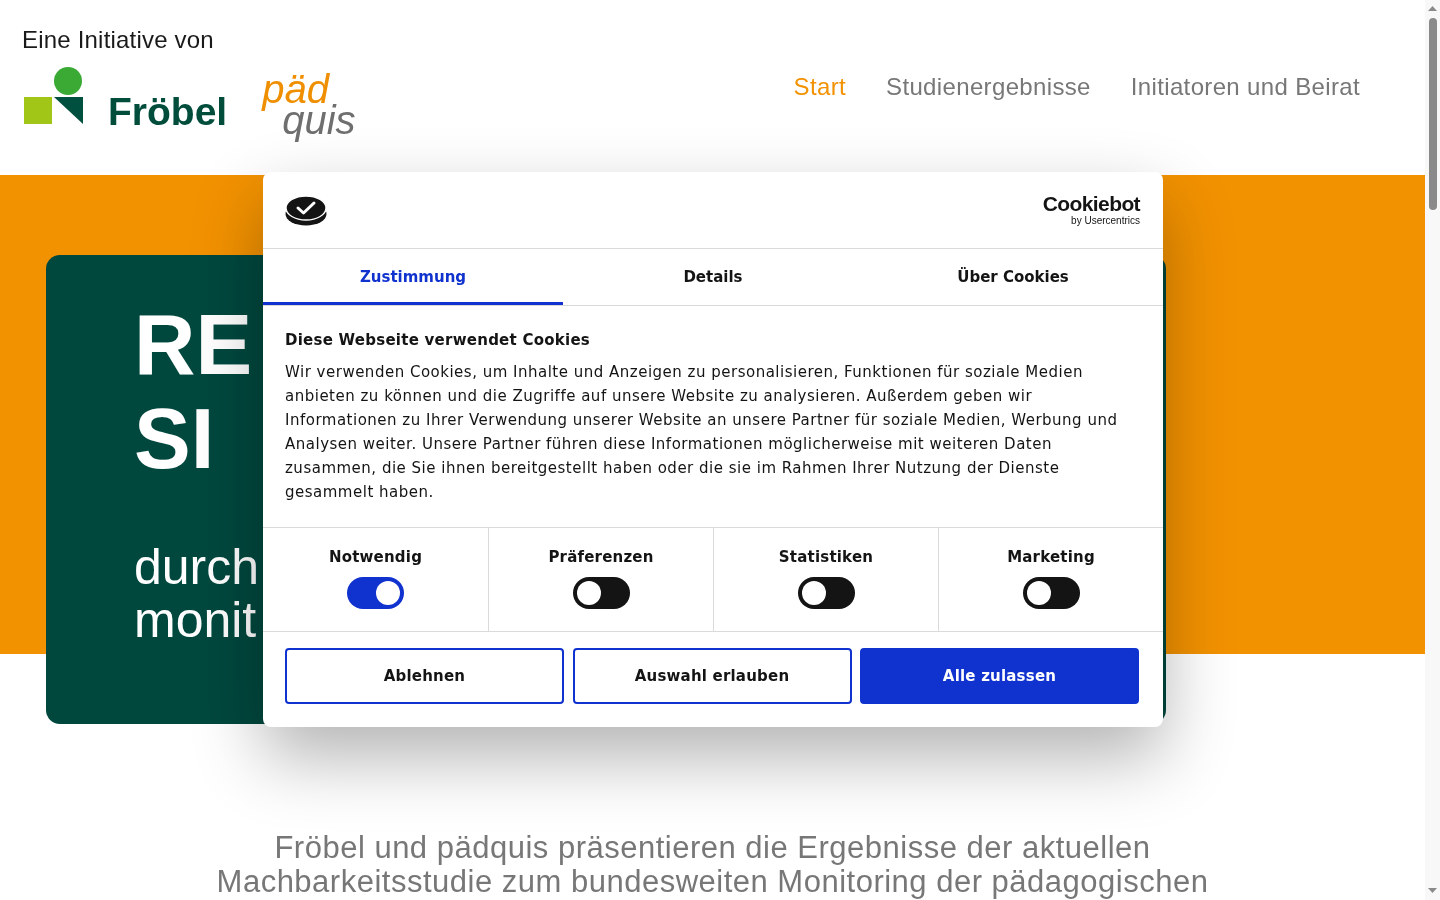  Describe the element at coordinates (601, 557) in the screenshot. I see `category-label: Präferenzen` at that location.